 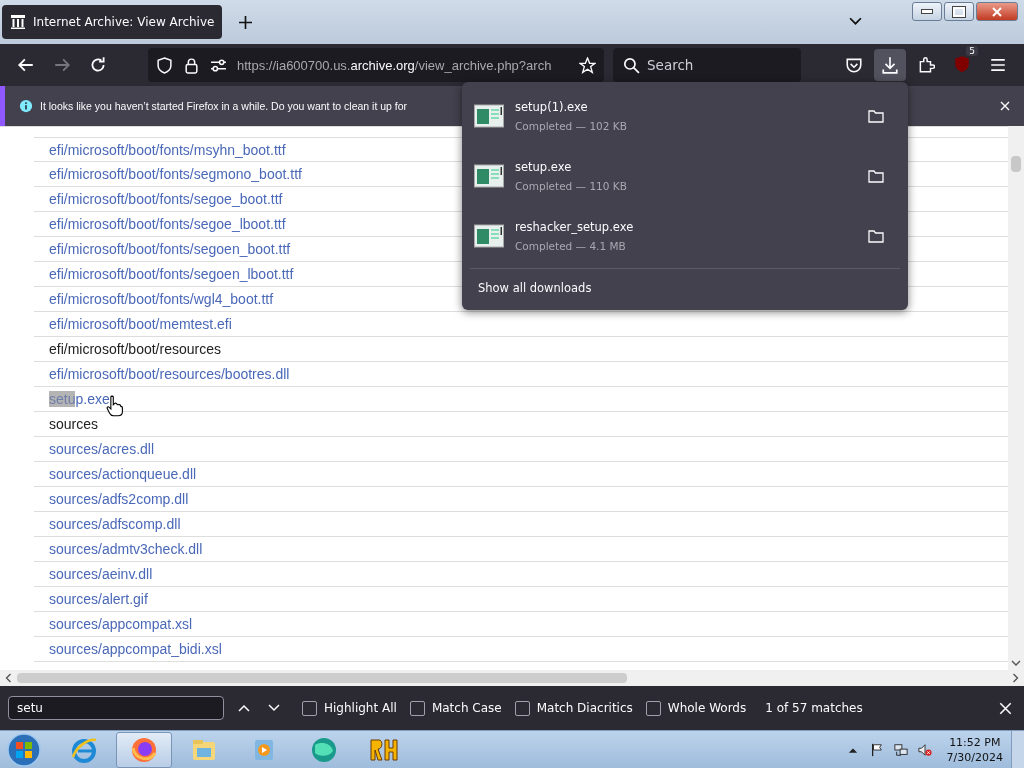 What do you see at coordinates (123, 474) in the screenshot?
I see `file-link: sources/actionqueue.dll` at bounding box center [123, 474].